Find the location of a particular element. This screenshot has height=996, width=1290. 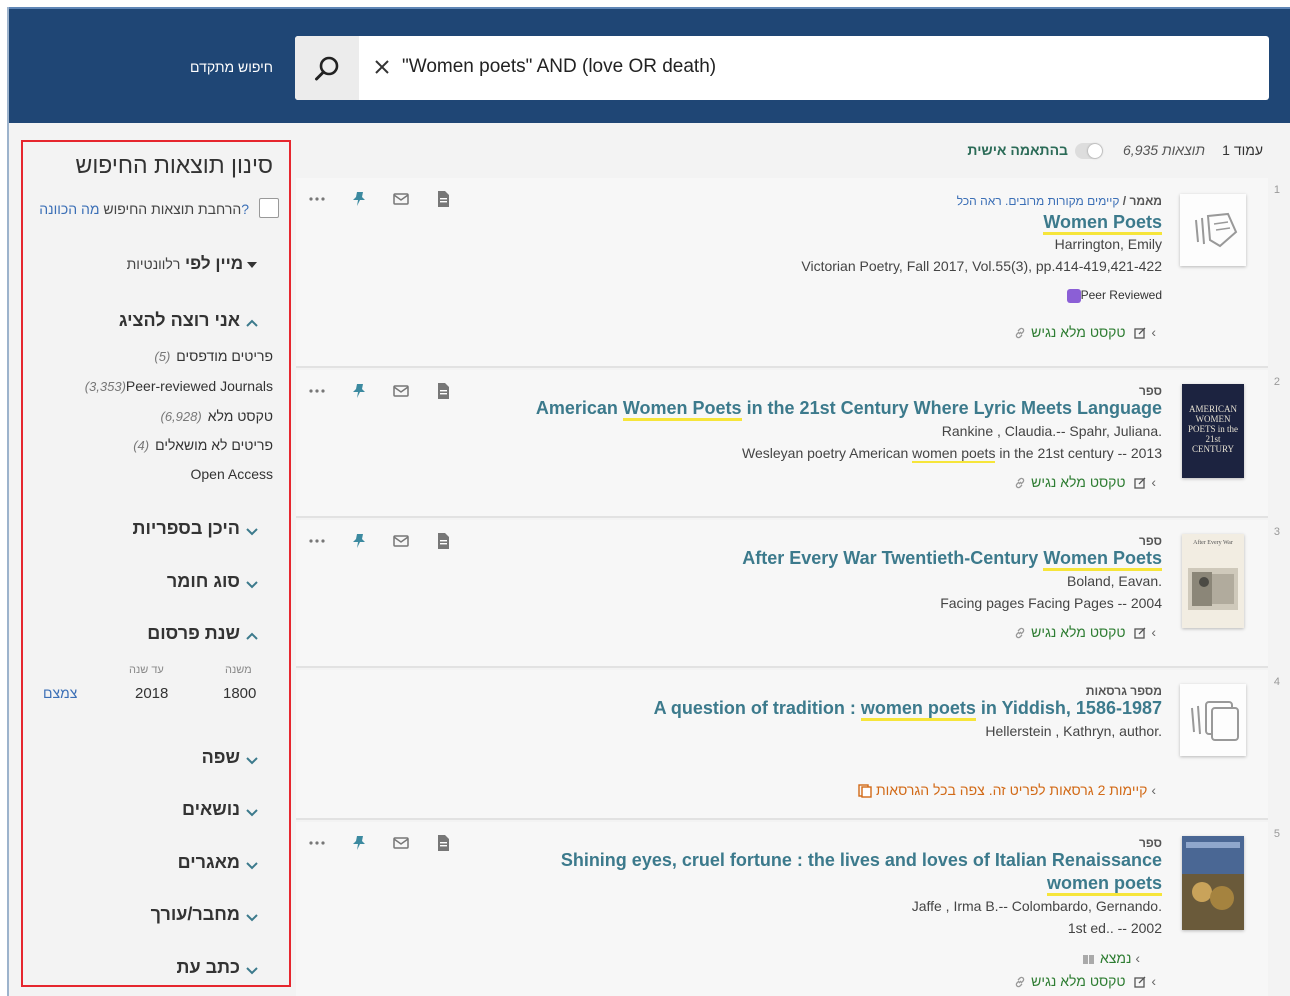

external-link-icon is located at coordinates (1140, 483).